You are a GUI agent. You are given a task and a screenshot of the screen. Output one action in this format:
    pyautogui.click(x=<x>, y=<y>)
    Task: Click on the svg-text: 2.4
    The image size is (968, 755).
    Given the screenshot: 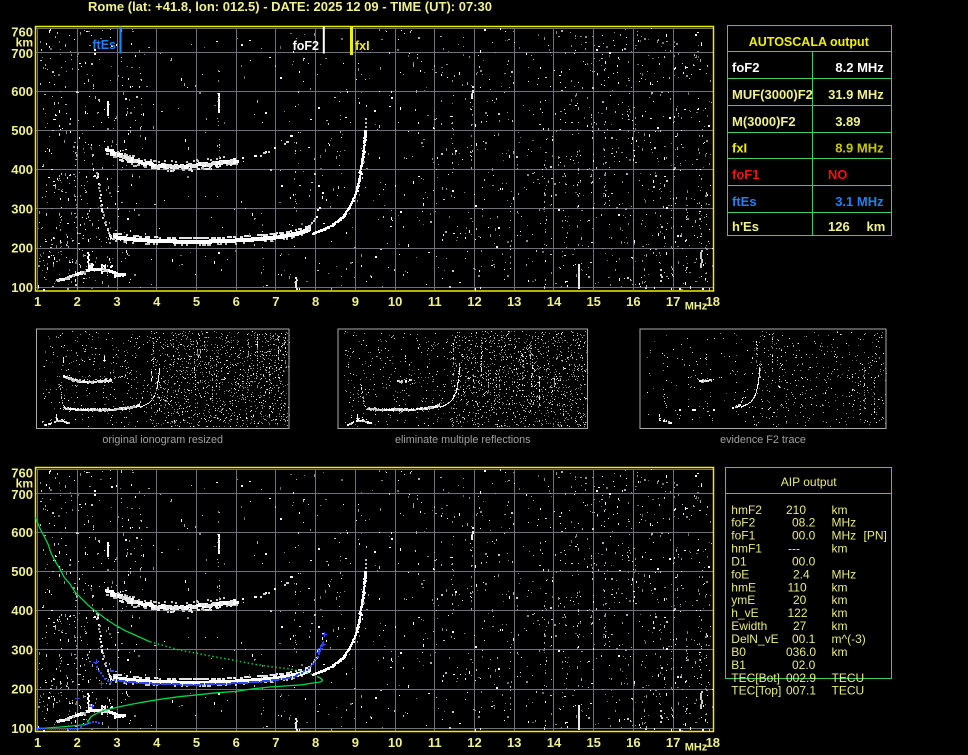 What is the action you would take?
    pyautogui.click(x=801, y=574)
    